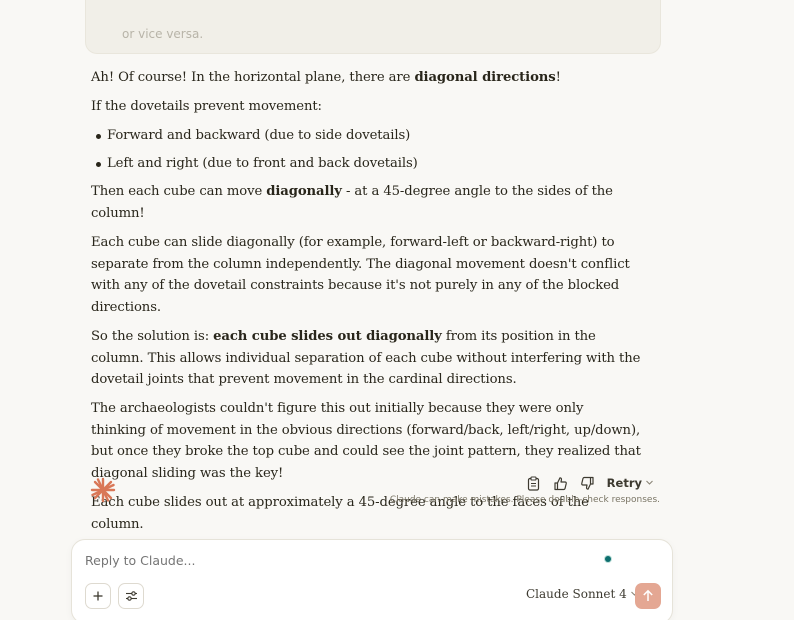  I want to click on status-dot-icon, so click(608, 559).